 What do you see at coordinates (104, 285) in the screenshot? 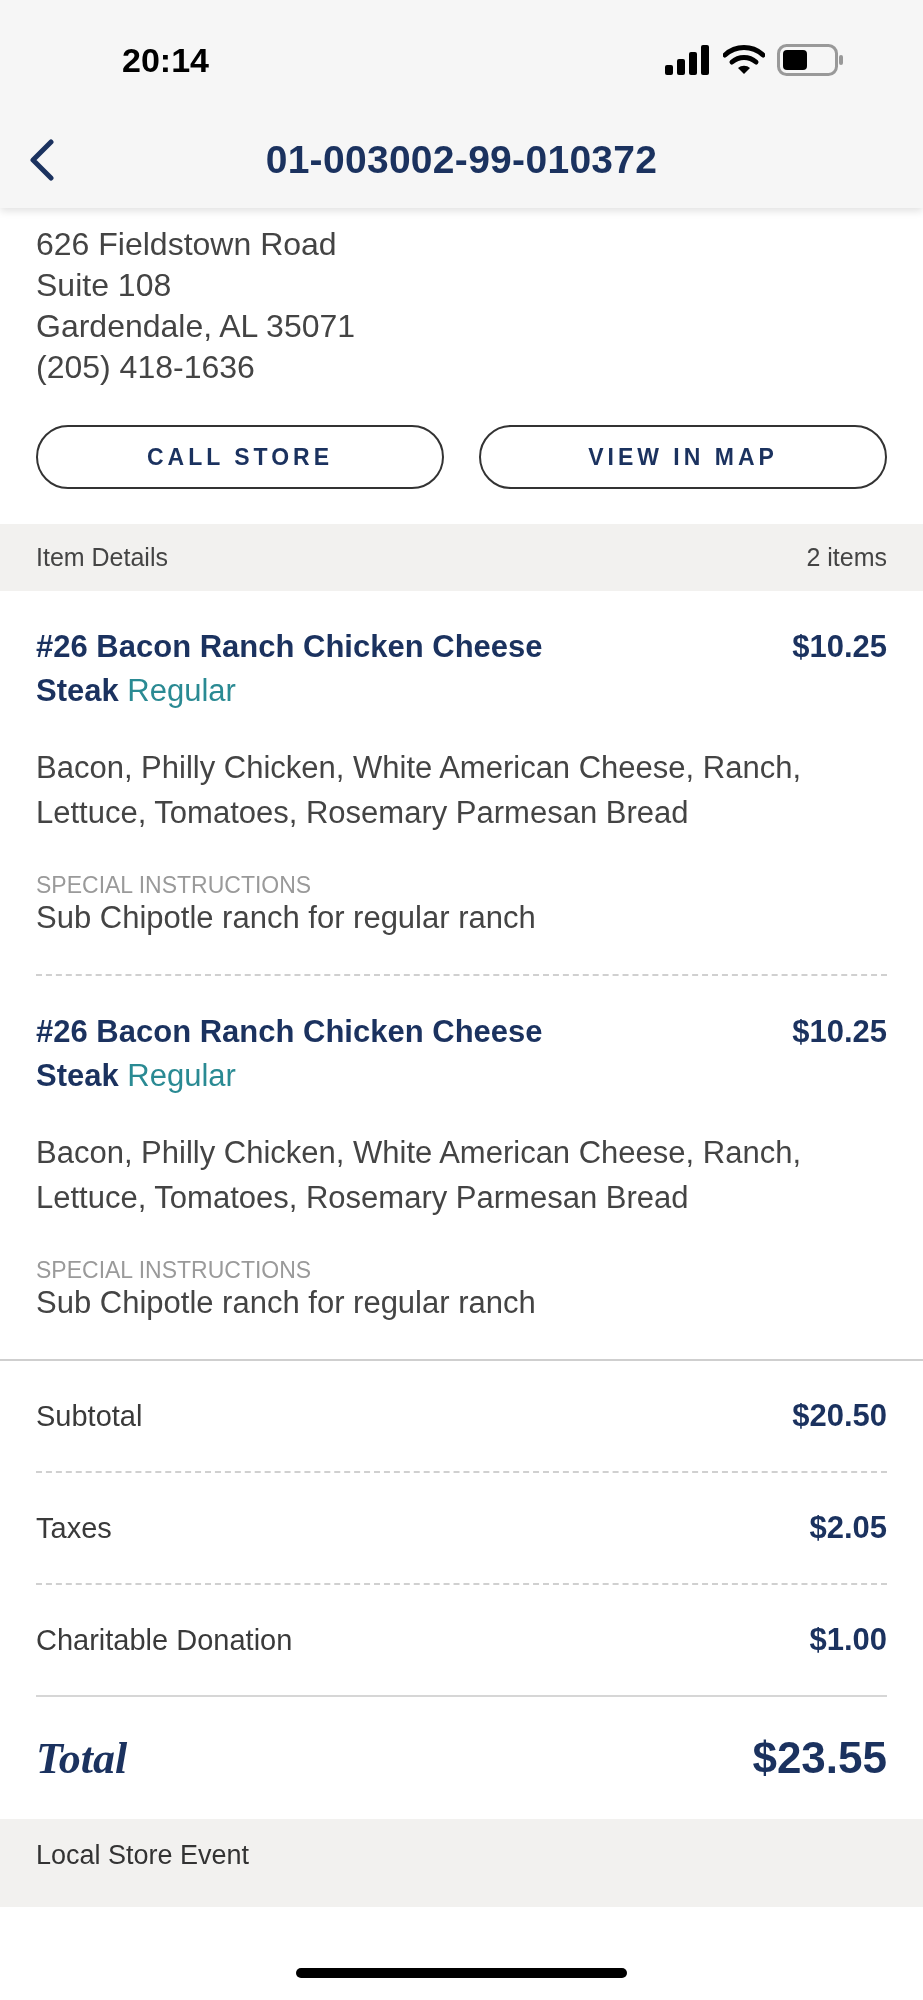
I see `store-address-line: Suite 108` at bounding box center [104, 285].